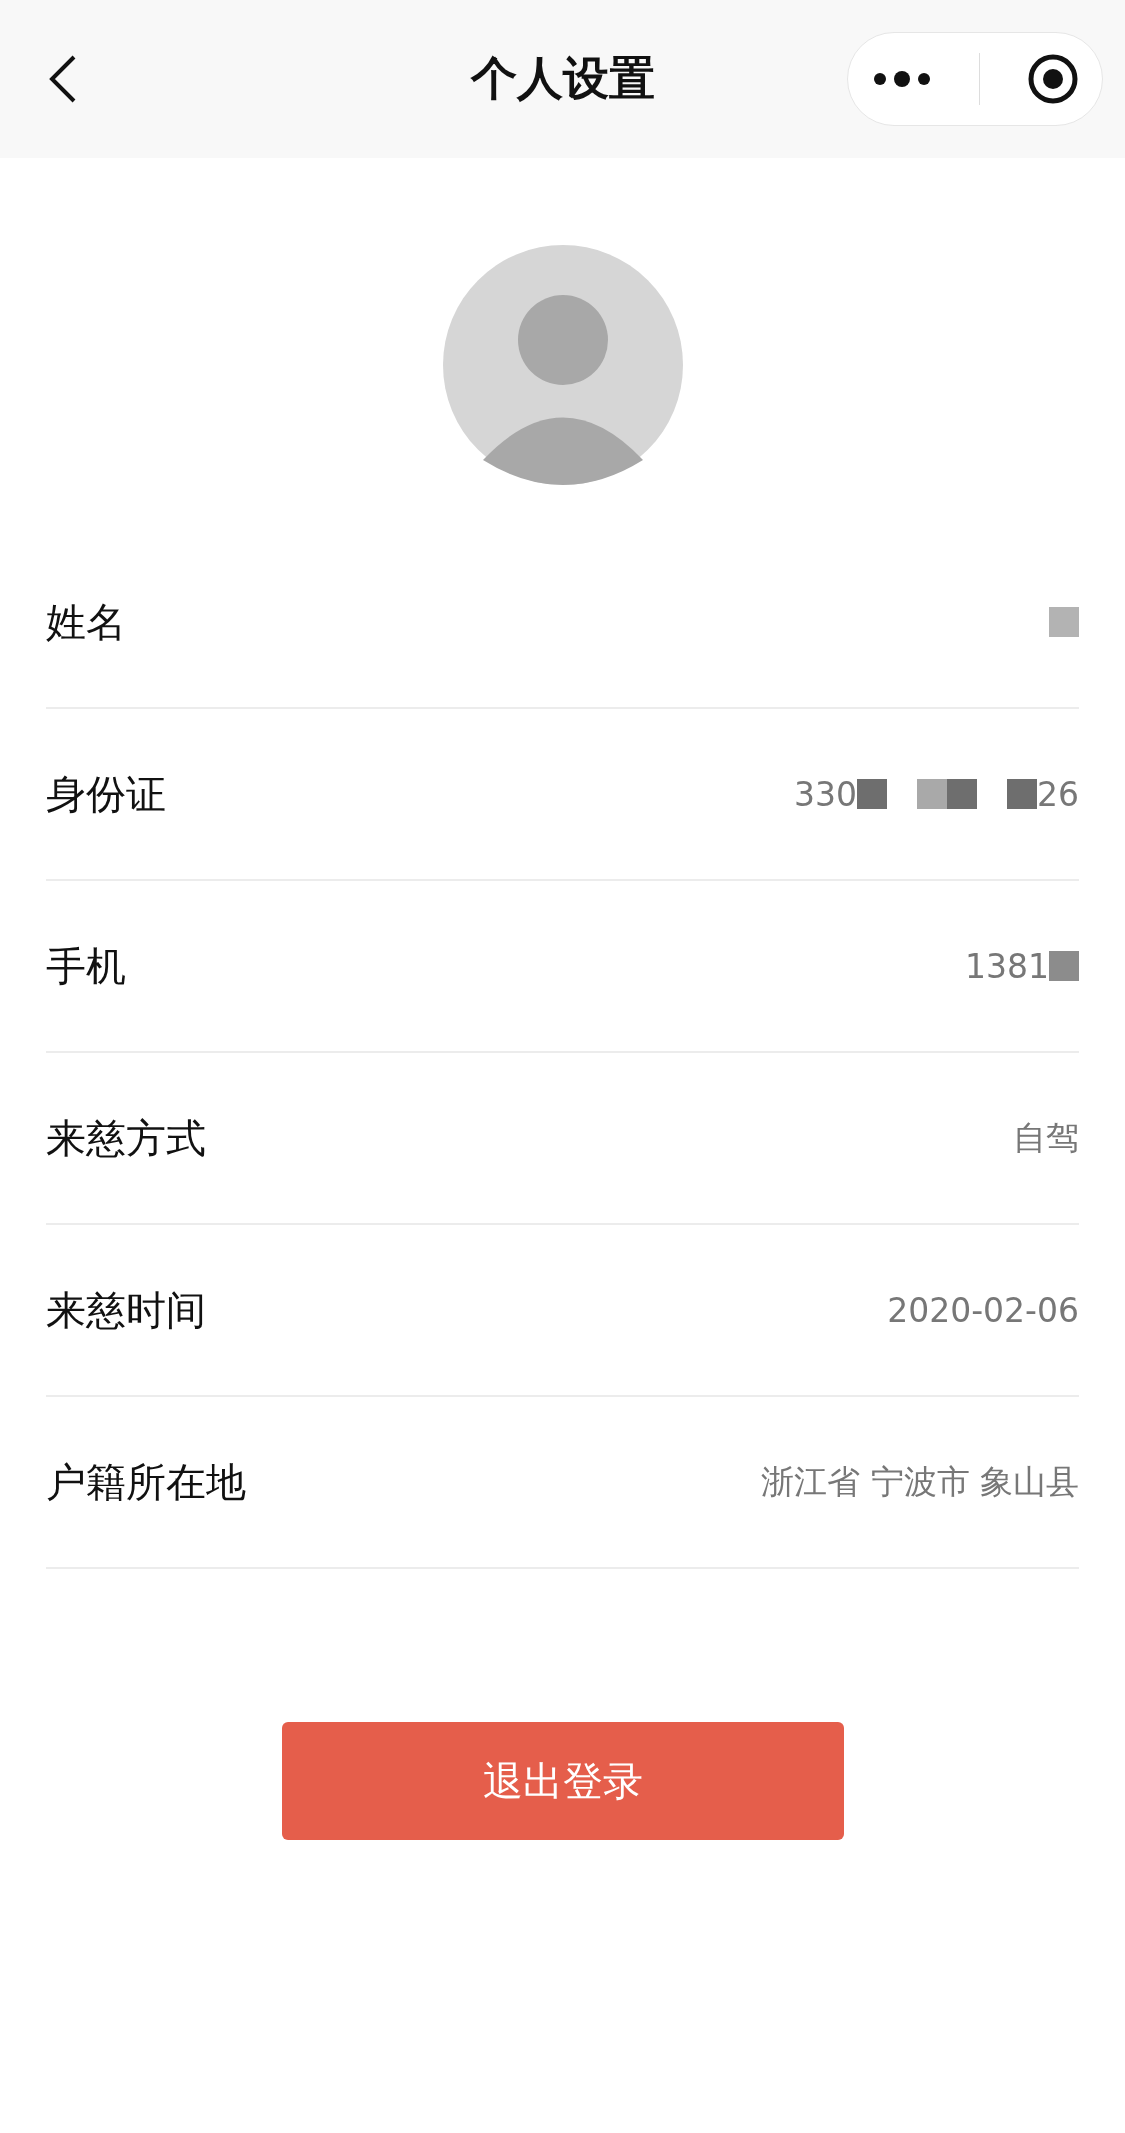  What do you see at coordinates (562, 1781) in the screenshot?
I see `logout-button: 退出登录` at bounding box center [562, 1781].